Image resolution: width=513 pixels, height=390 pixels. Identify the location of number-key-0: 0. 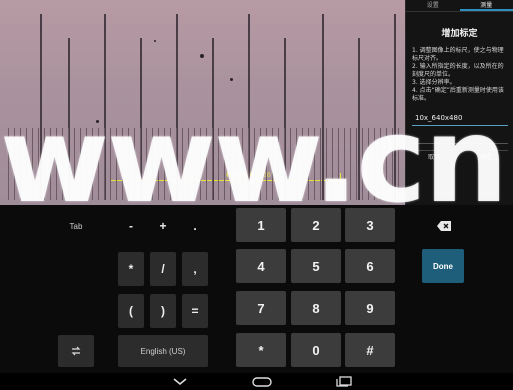
(316, 350).